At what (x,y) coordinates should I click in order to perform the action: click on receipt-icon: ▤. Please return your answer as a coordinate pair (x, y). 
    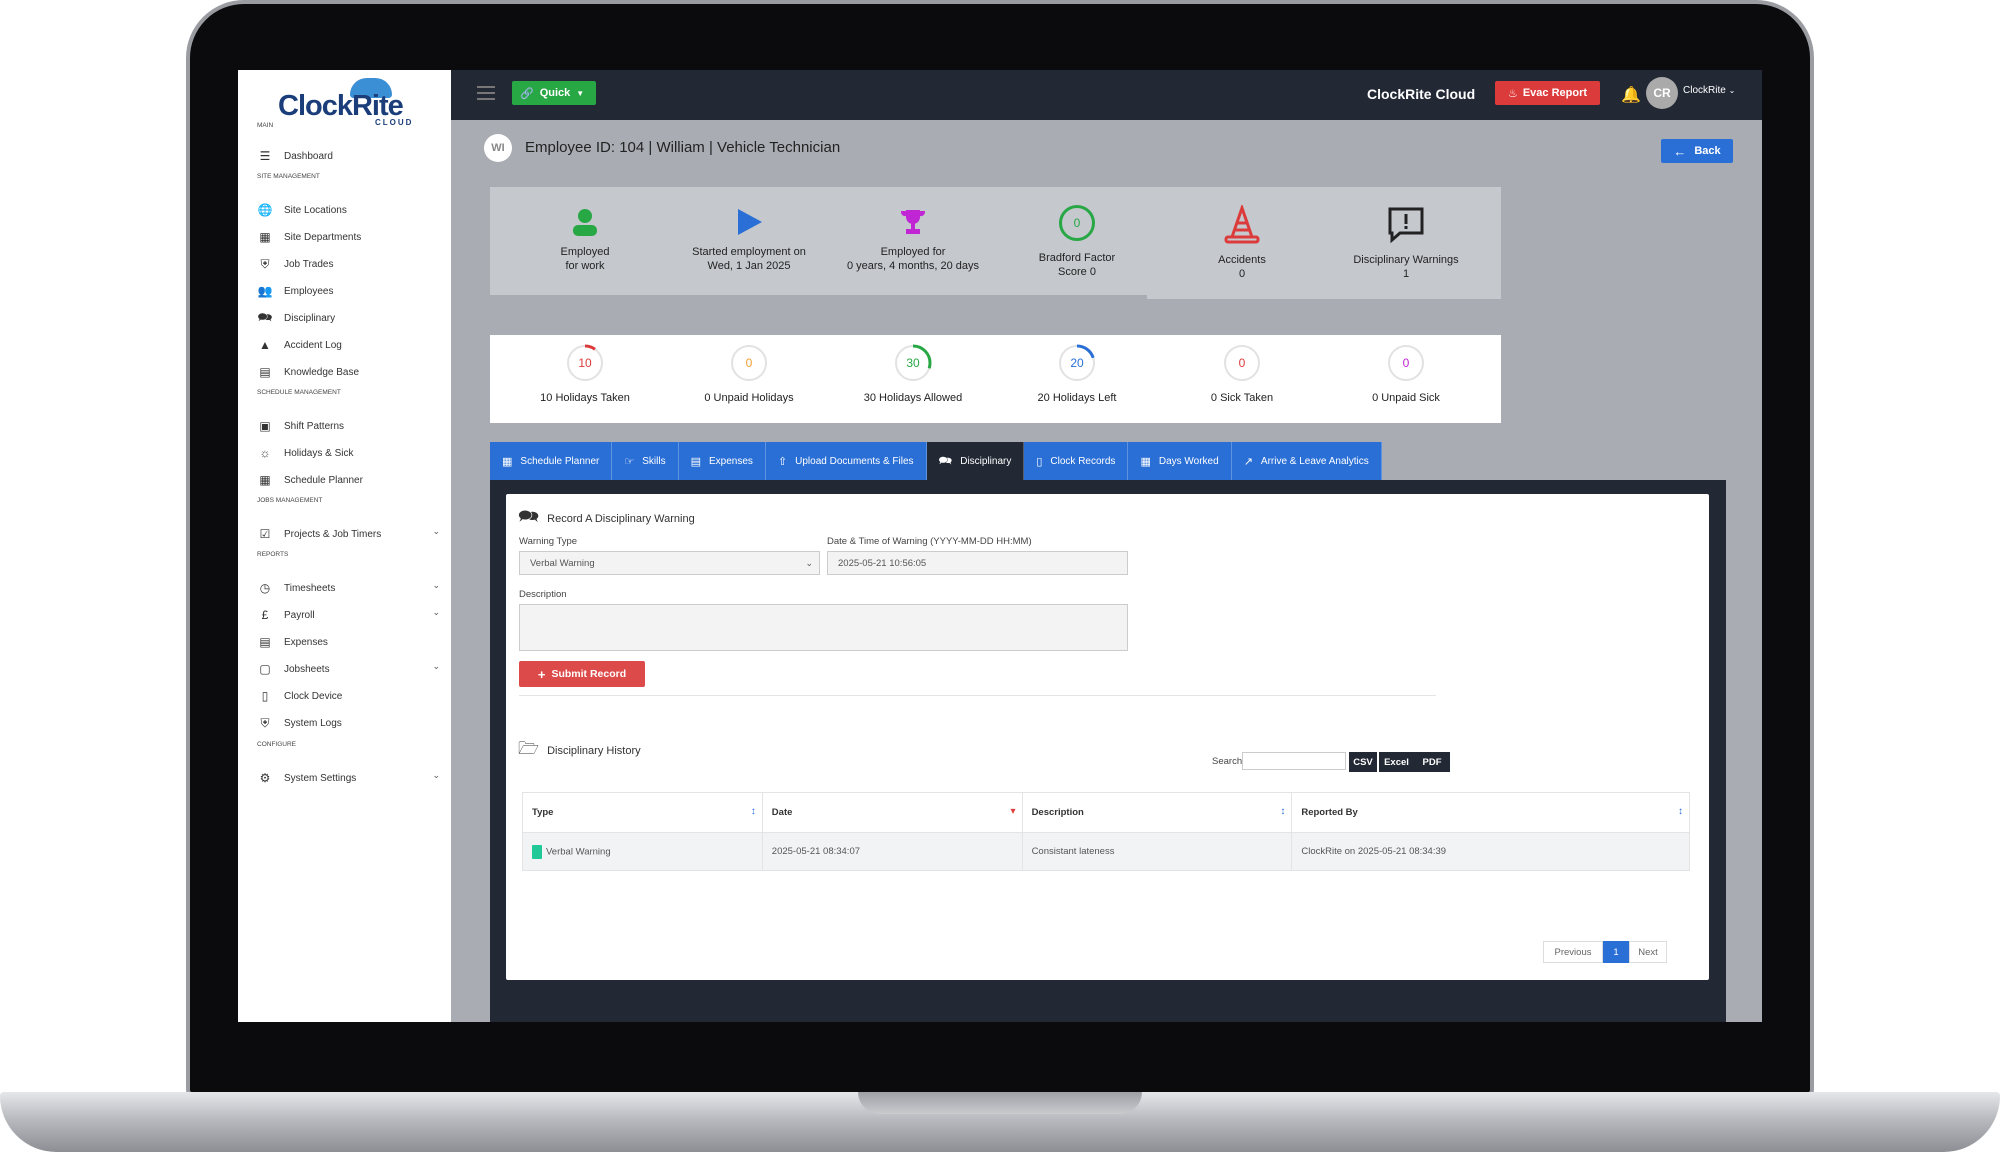
    Looking at the image, I should click on (695, 461).